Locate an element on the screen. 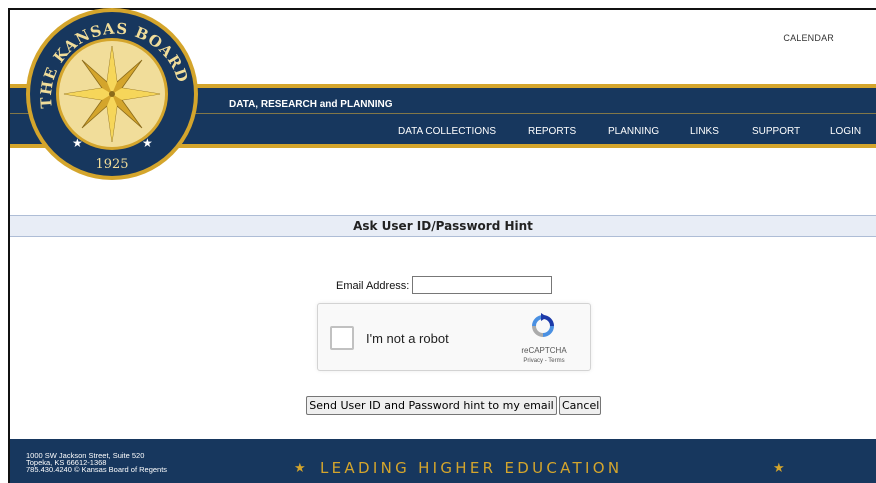 Image resolution: width=876 pixels, height=483 pixels. email-label: Email Address: is located at coordinates (373, 286).